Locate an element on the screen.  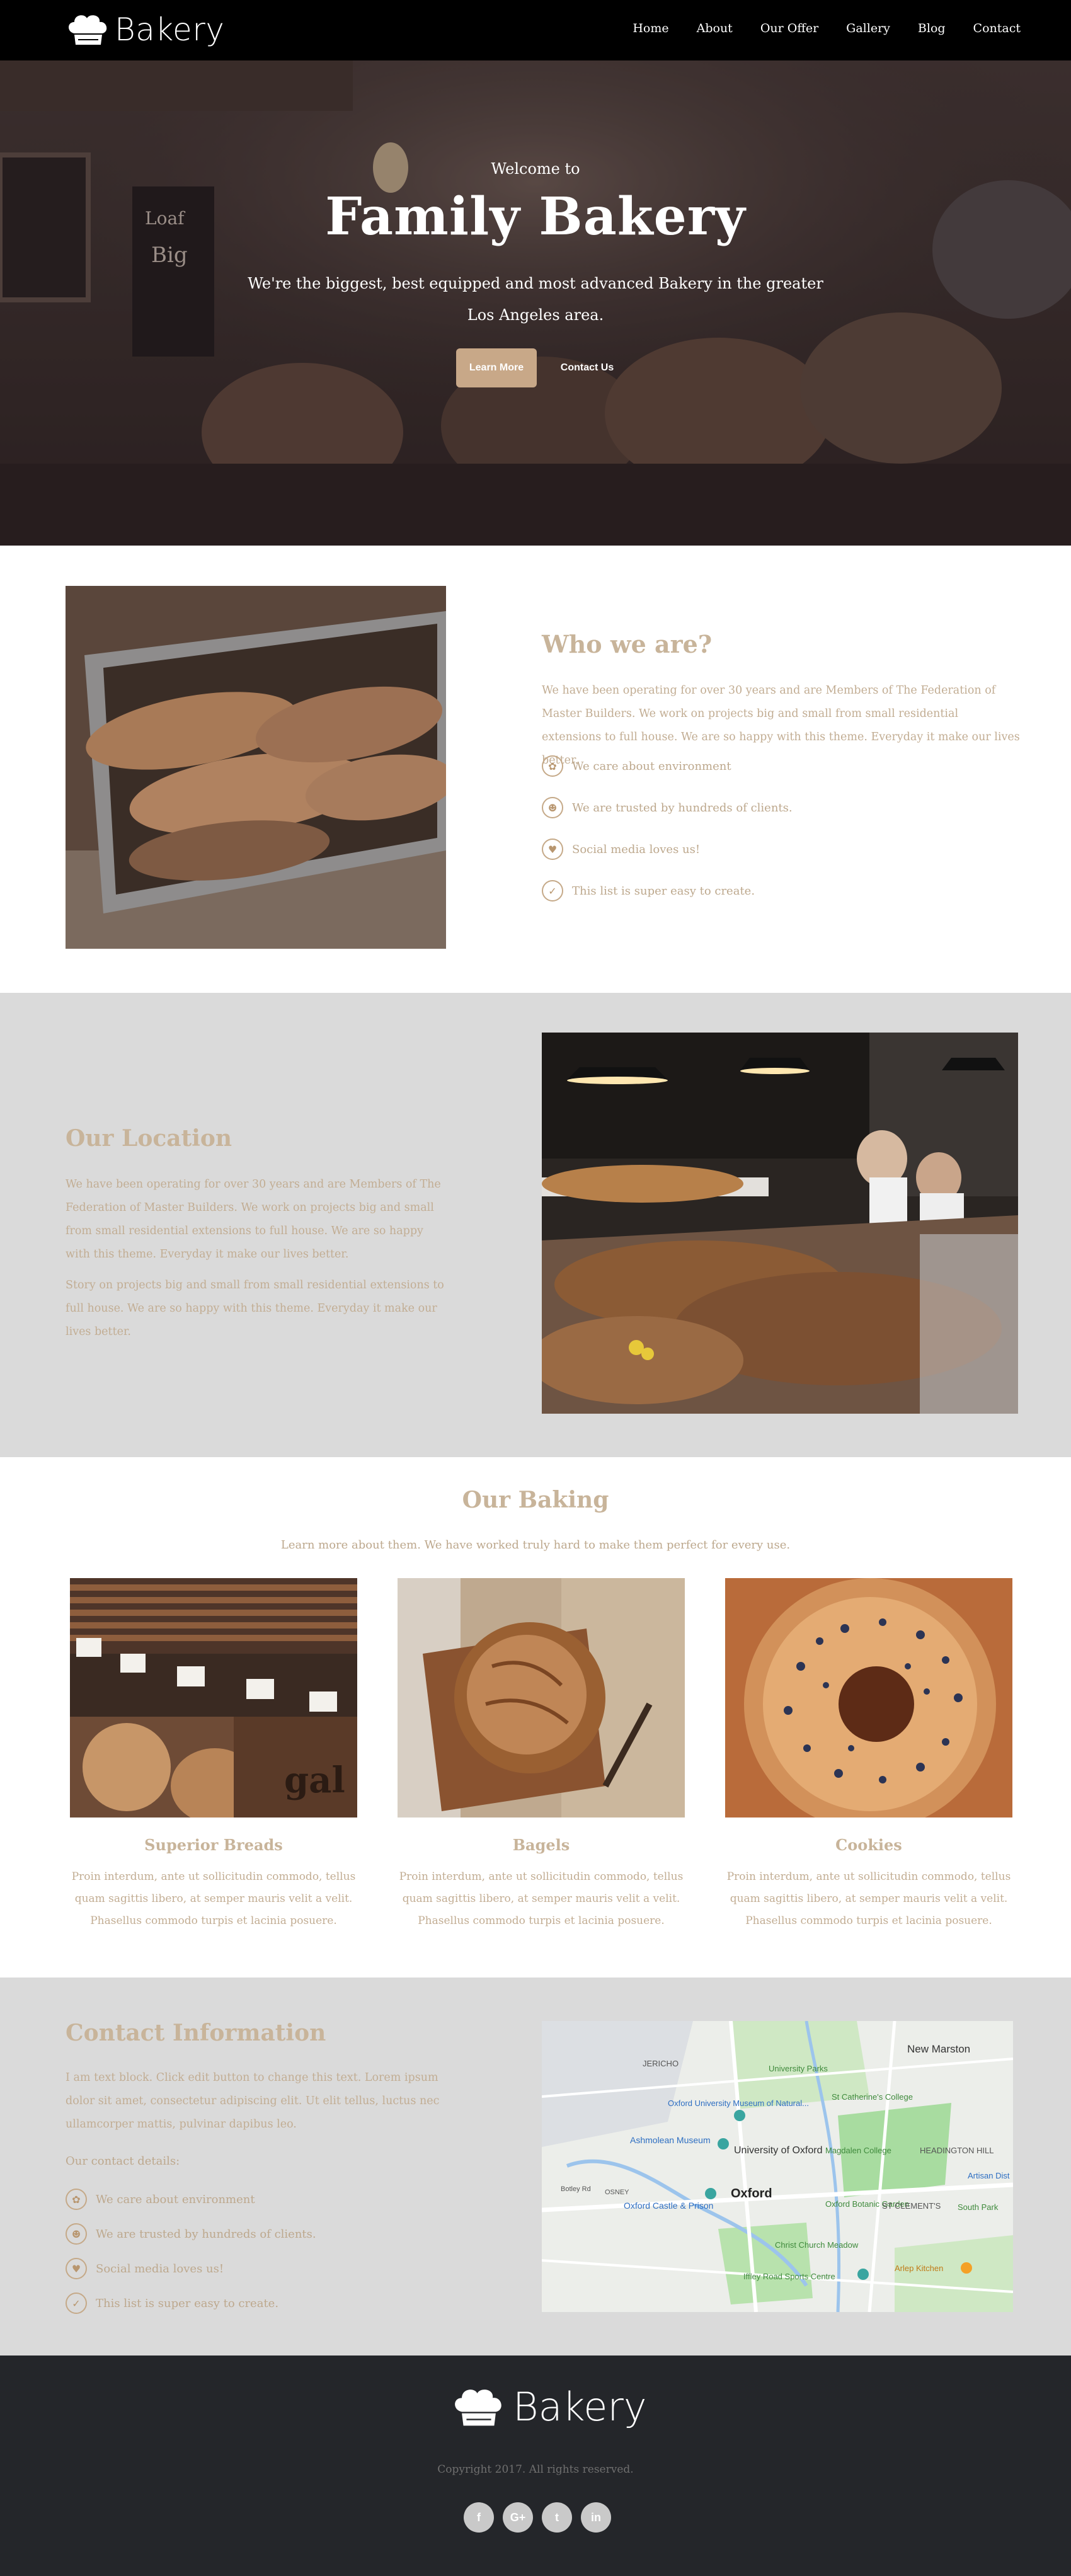
menu-item-contact: Contact is located at coordinates (997, 28).